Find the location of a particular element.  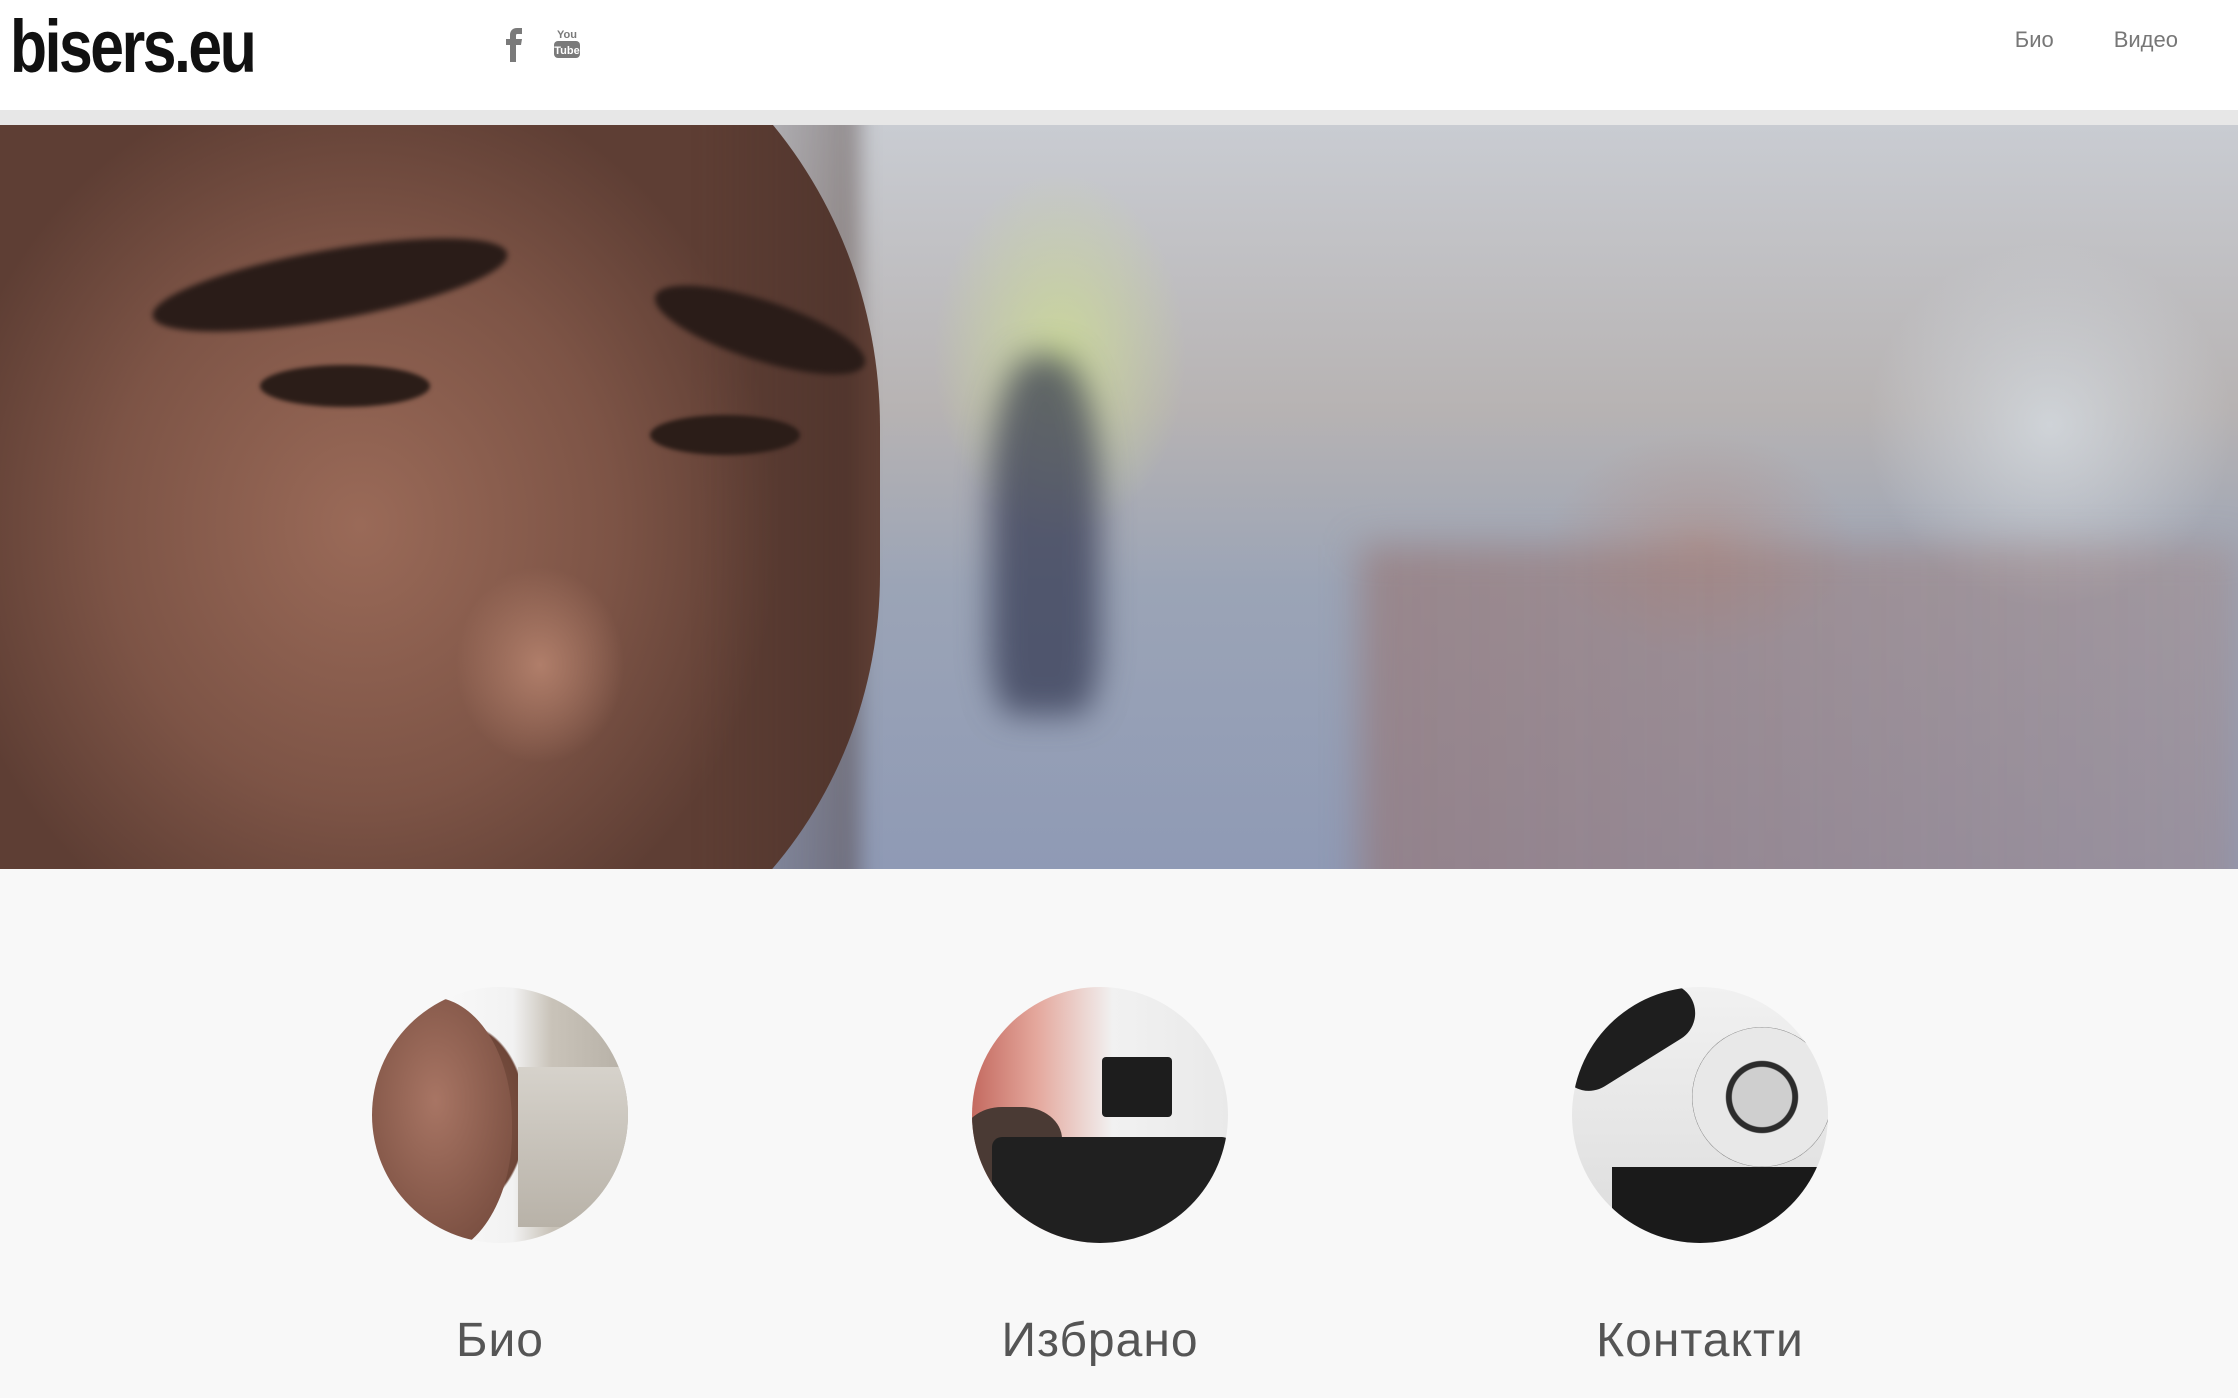

feature-bio-title: Био is located at coordinates (500, 1340).